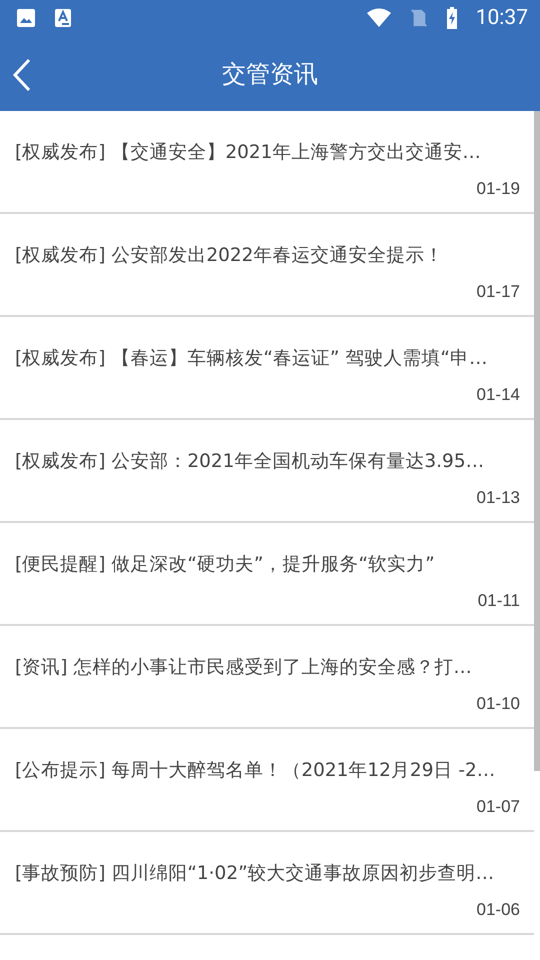 The height and width of the screenshot is (960, 540). I want to click on wifi-icon, so click(379, 18).